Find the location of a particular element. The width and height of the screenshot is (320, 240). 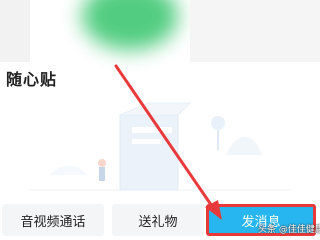

blurred-avatar is located at coordinates (130, 25).